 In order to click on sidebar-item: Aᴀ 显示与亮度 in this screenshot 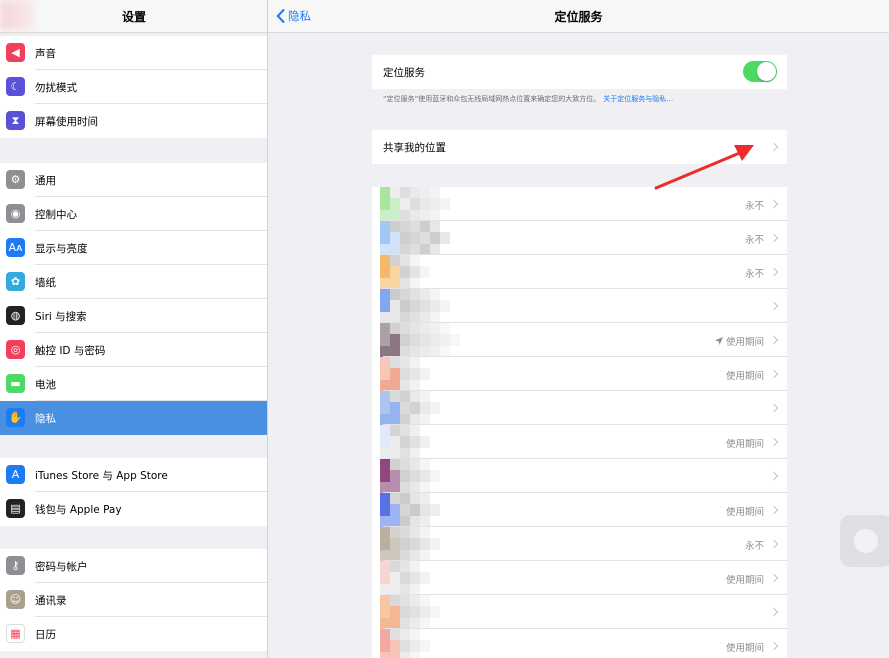, I will do `click(133, 248)`.